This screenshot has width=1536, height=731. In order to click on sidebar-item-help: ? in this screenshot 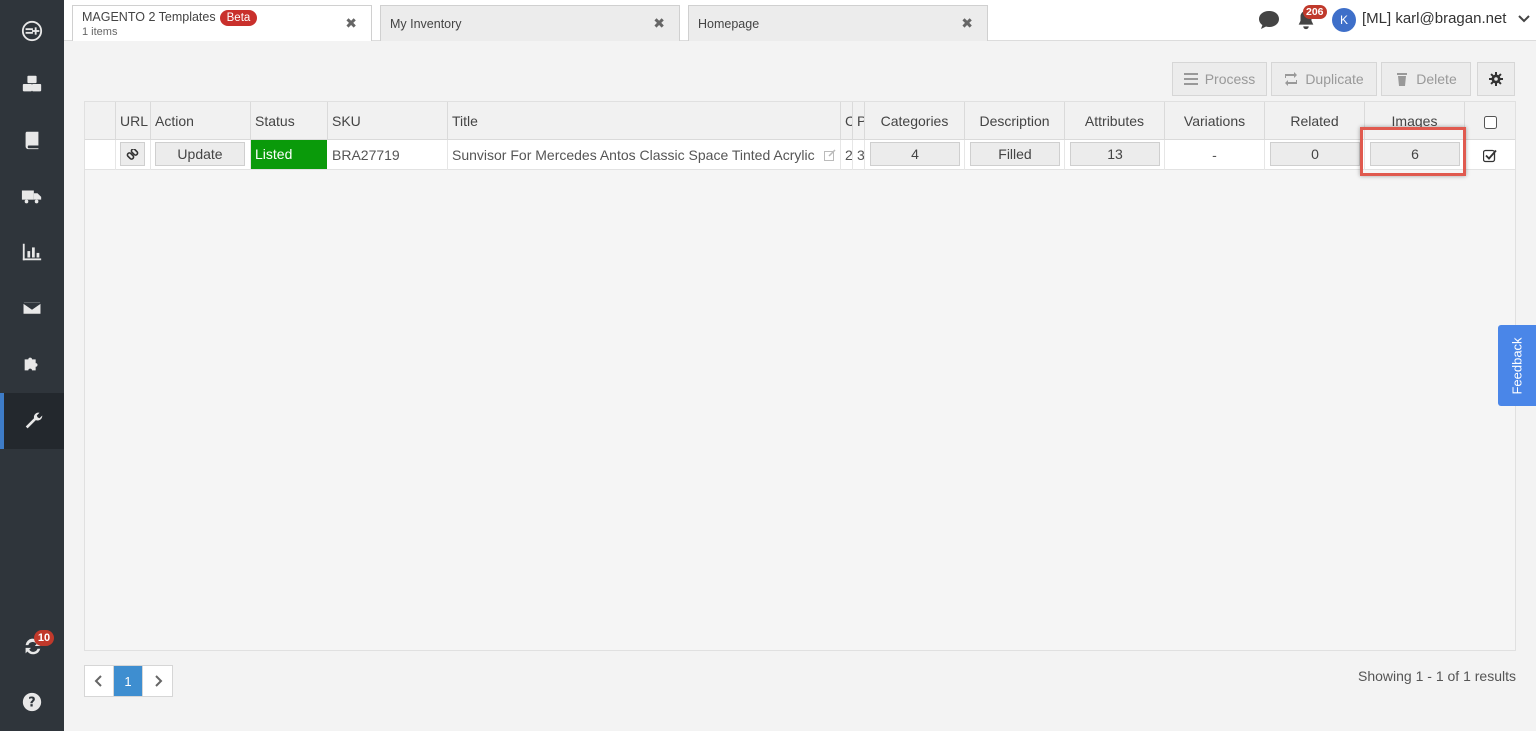, I will do `click(32, 702)`.